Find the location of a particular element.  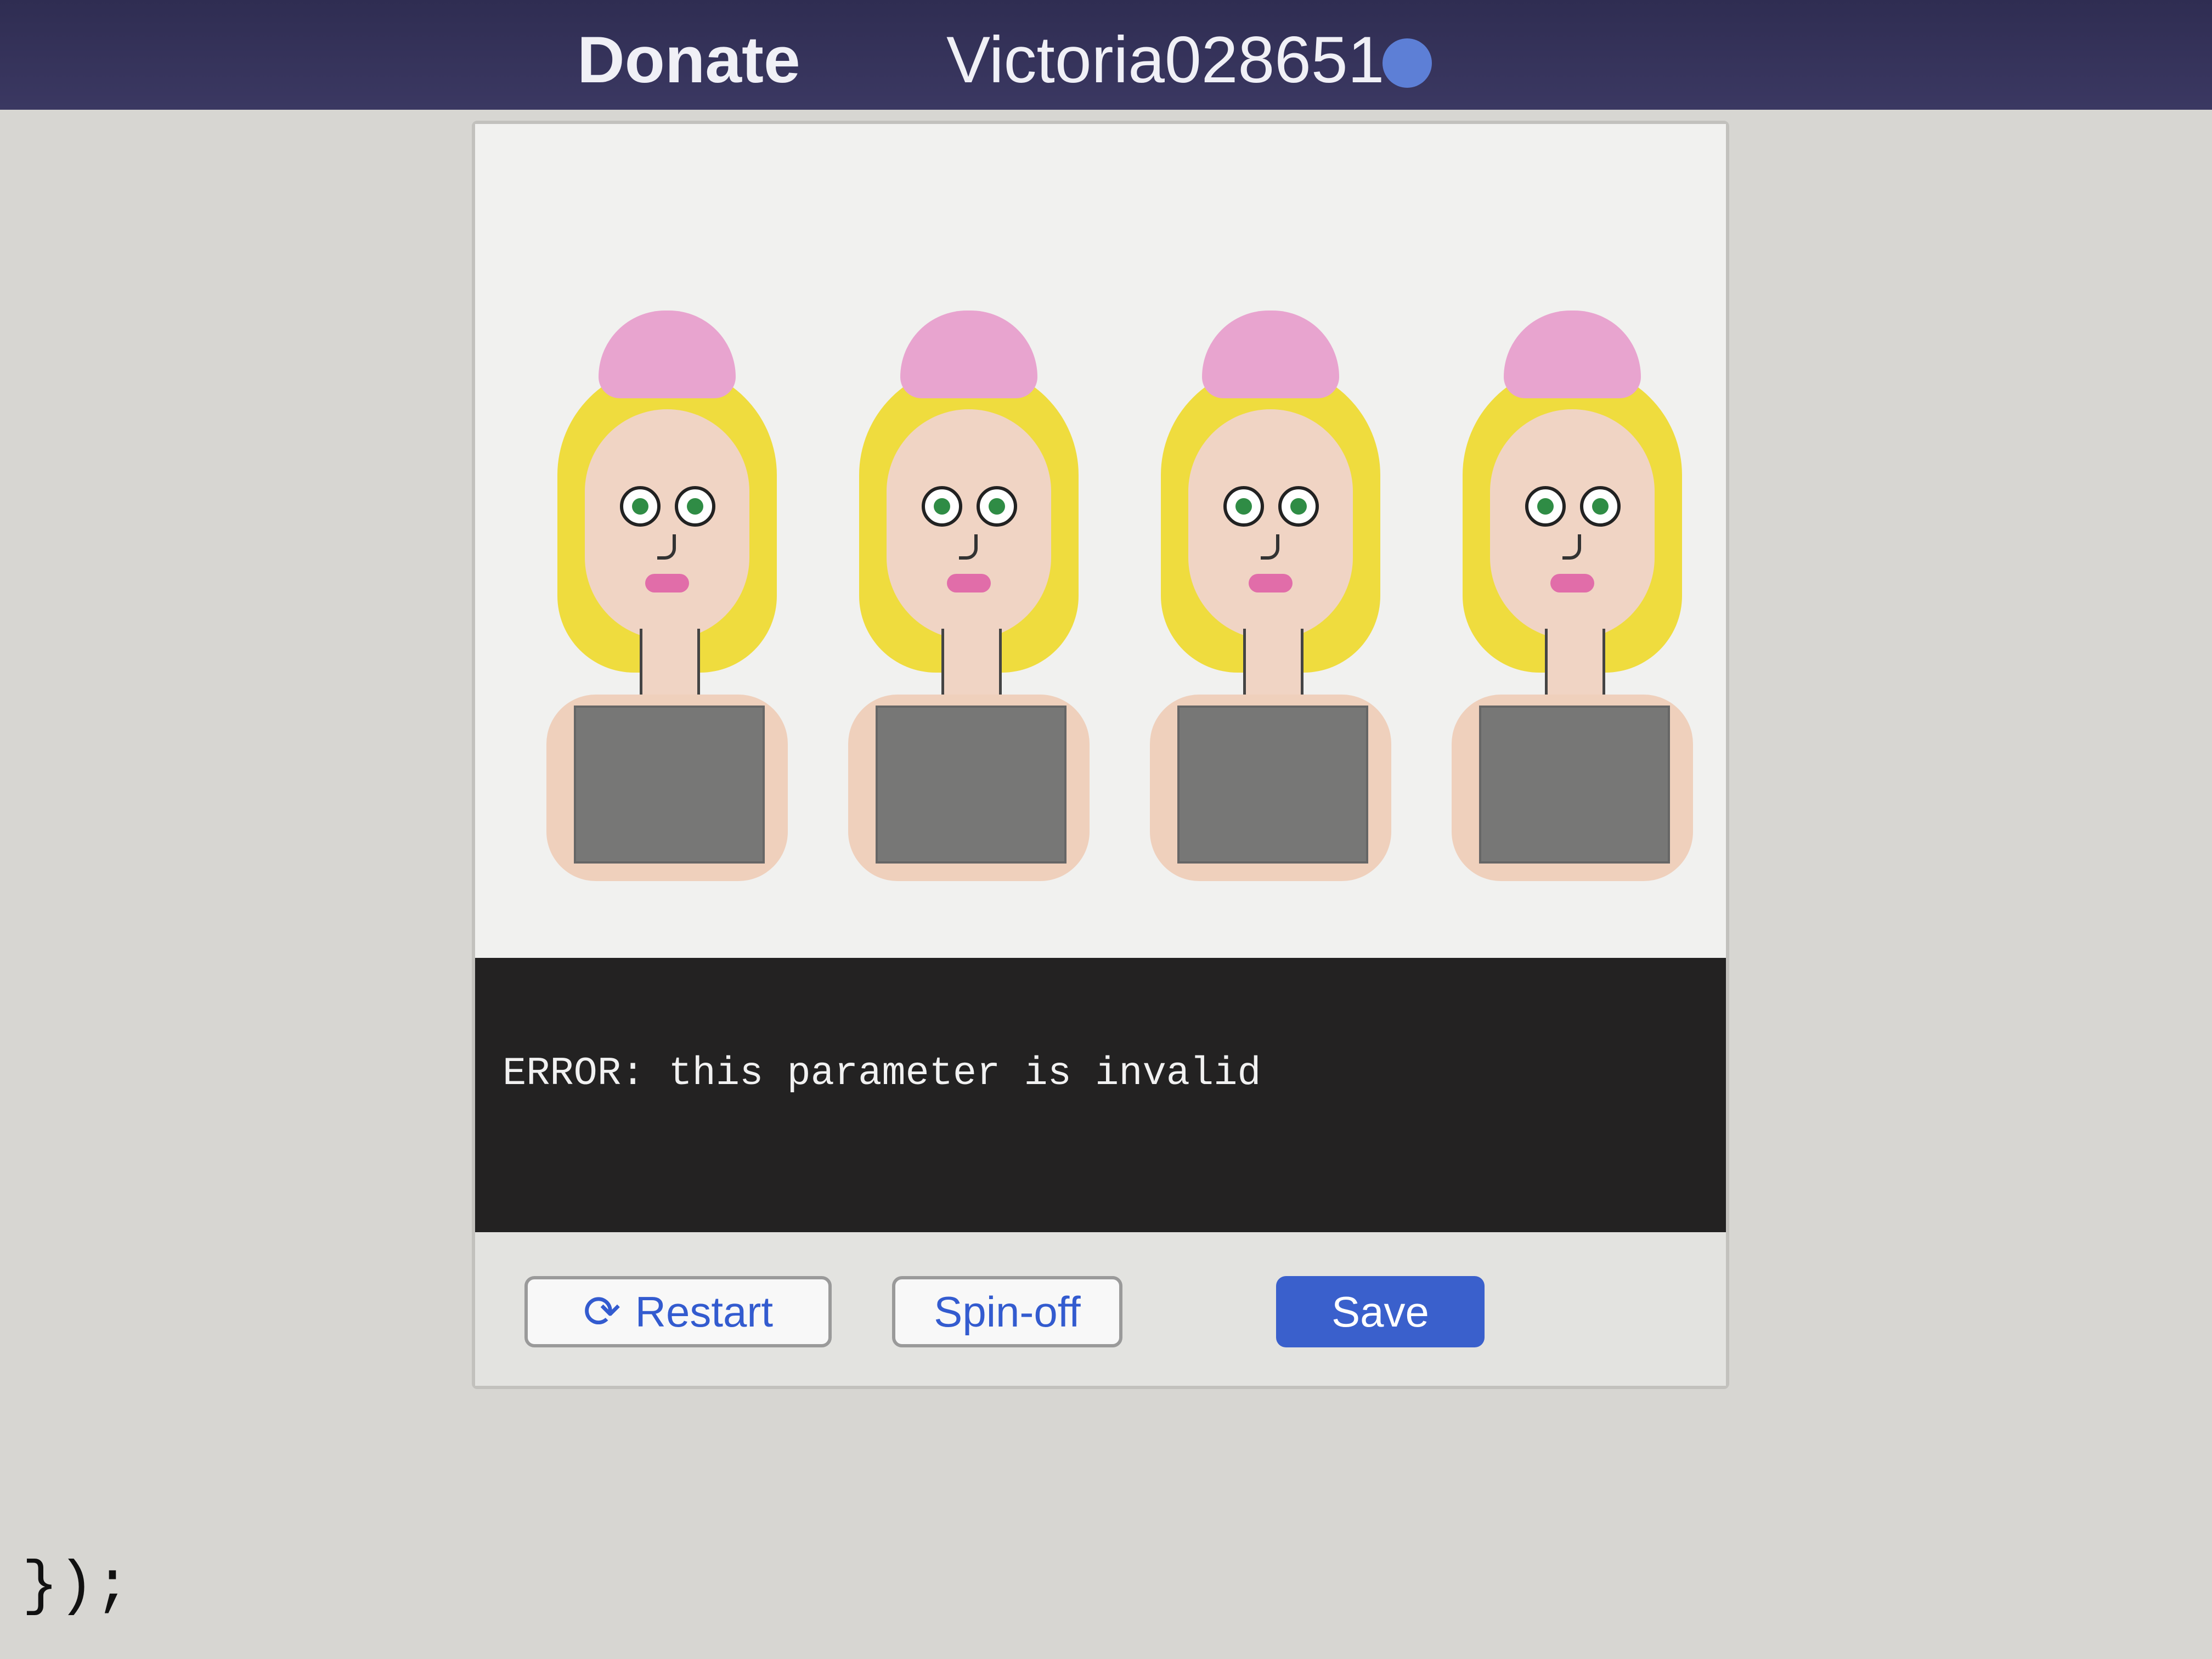

restart-button: ⟳ Restart is located at coordinates (678, 1311).